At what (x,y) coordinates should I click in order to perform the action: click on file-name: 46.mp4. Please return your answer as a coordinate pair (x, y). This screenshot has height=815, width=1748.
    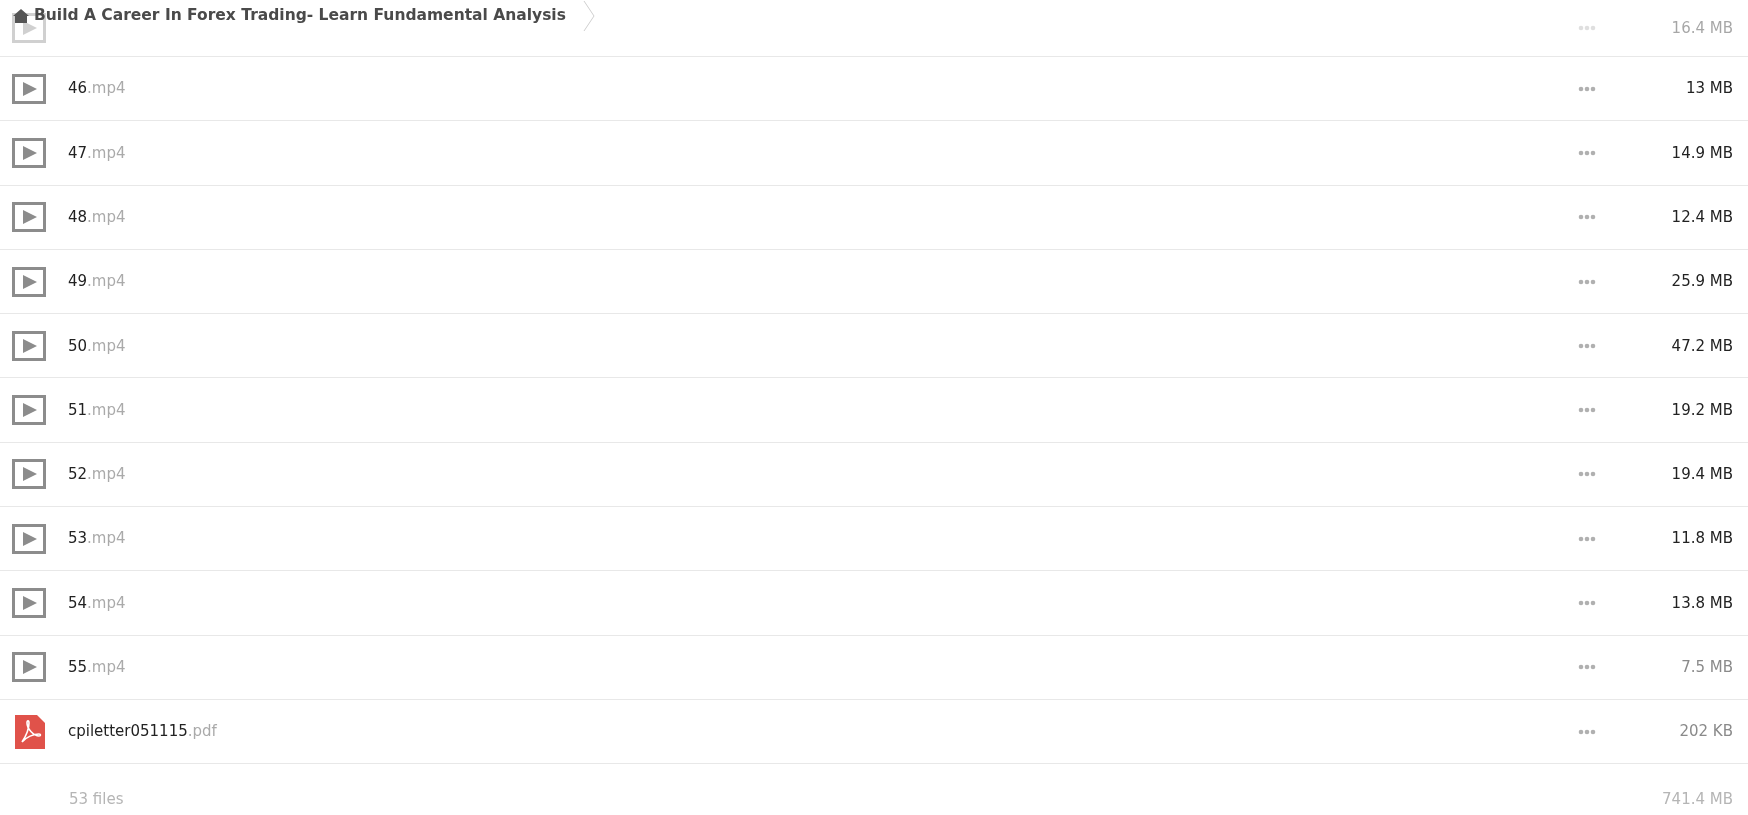
    Looking at the image, I should click on (97, 88).